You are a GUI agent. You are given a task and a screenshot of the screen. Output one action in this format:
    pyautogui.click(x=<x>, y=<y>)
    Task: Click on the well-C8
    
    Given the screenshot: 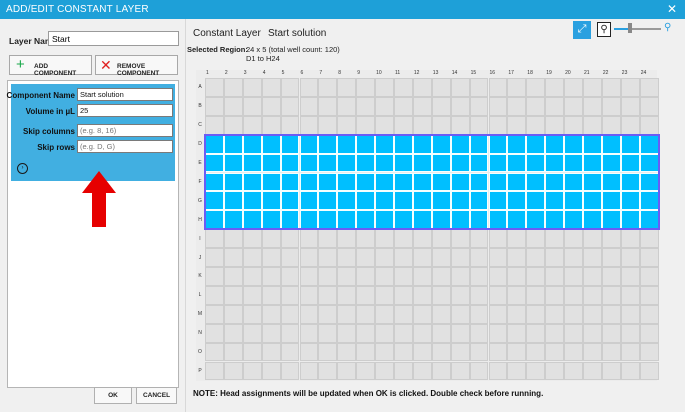 What is the action you would take?
    pyautogui.click(x=347, y=125)
    